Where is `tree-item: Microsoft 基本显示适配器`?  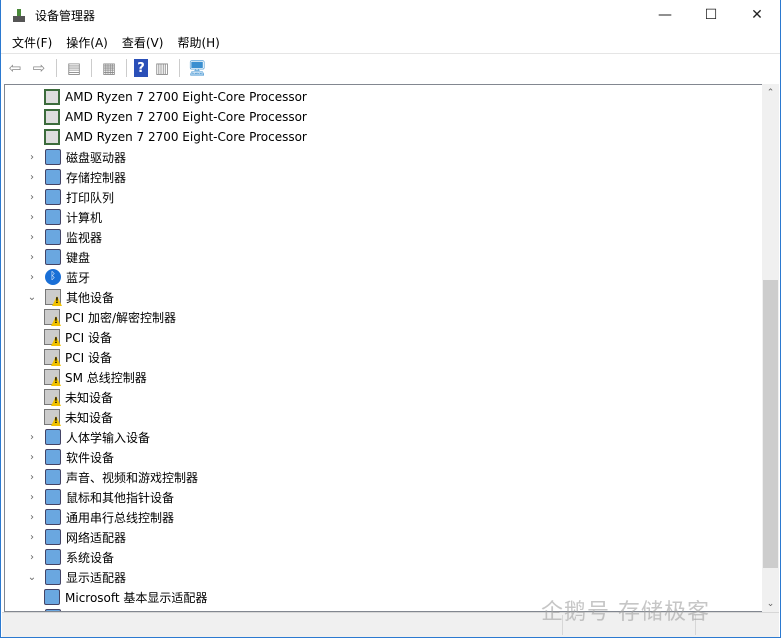
tree-item: Microsoft 基本显示适配器 is located at coordinates (125, 597).